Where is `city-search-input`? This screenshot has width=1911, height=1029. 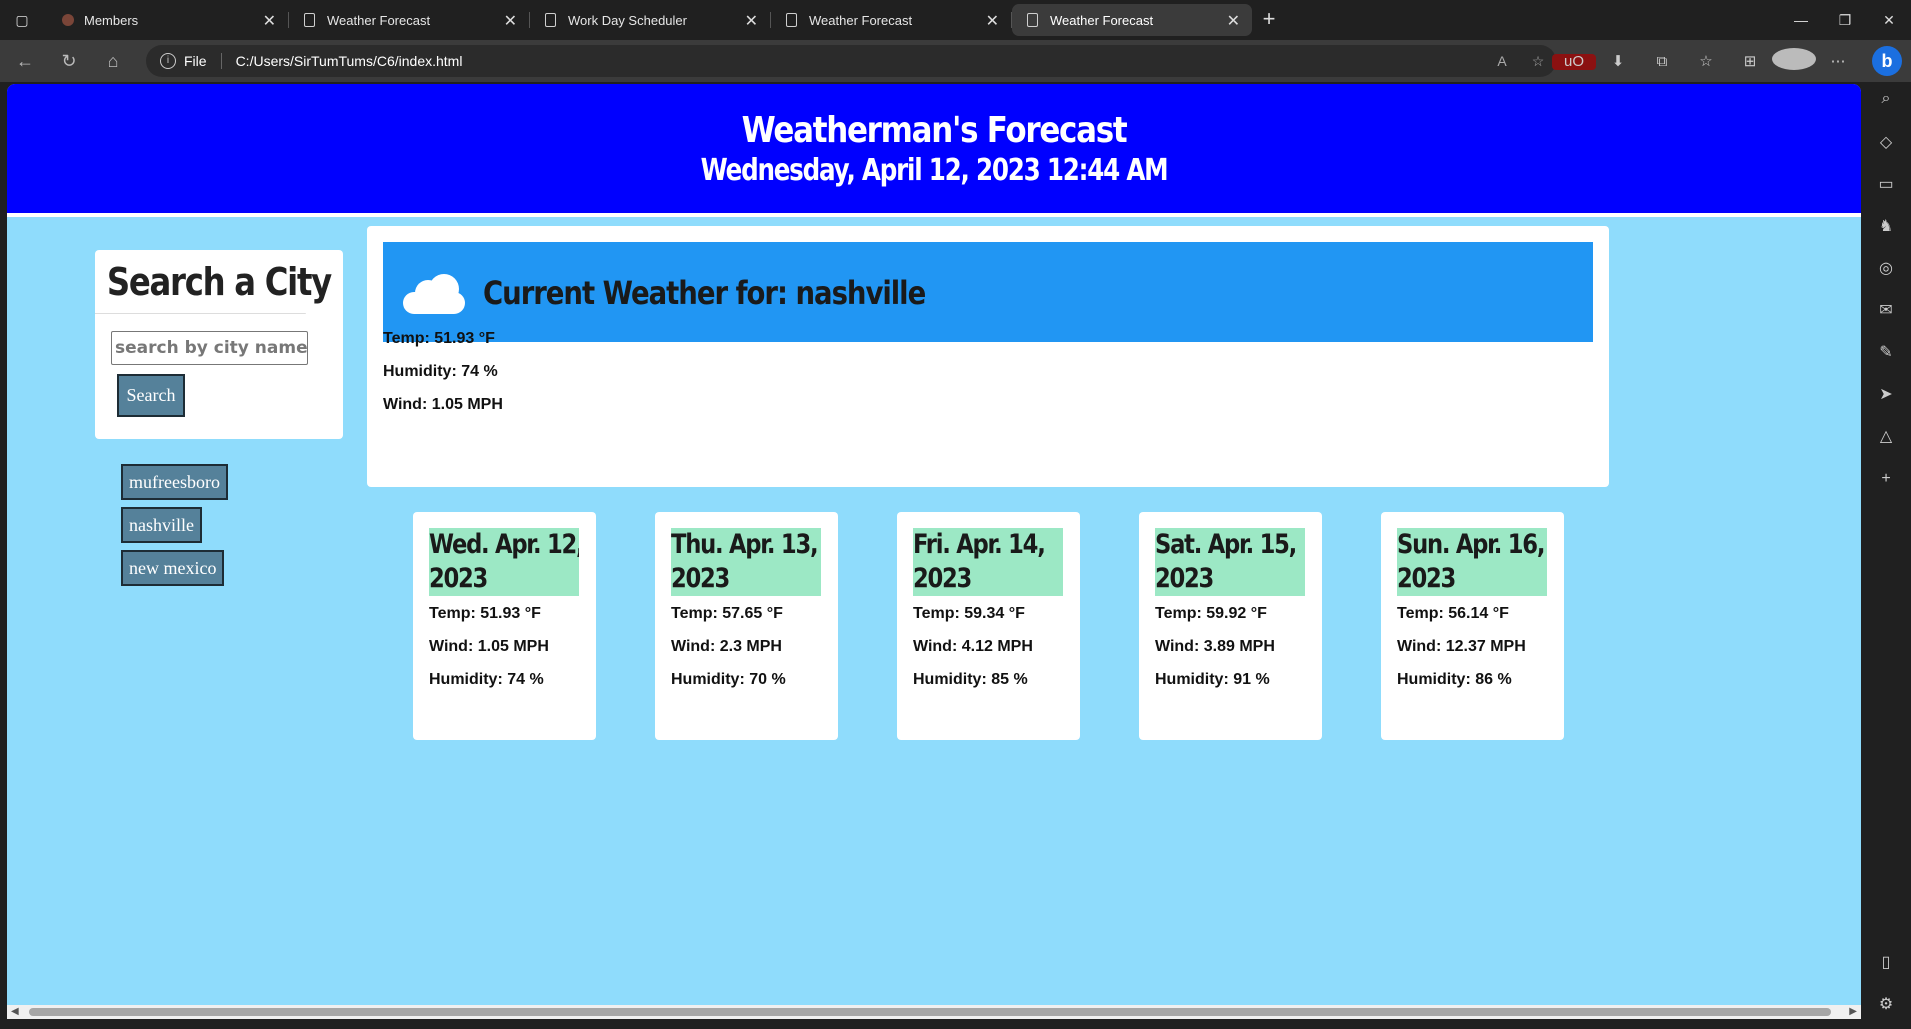 city-search-input is located at coordinates (209, 348).